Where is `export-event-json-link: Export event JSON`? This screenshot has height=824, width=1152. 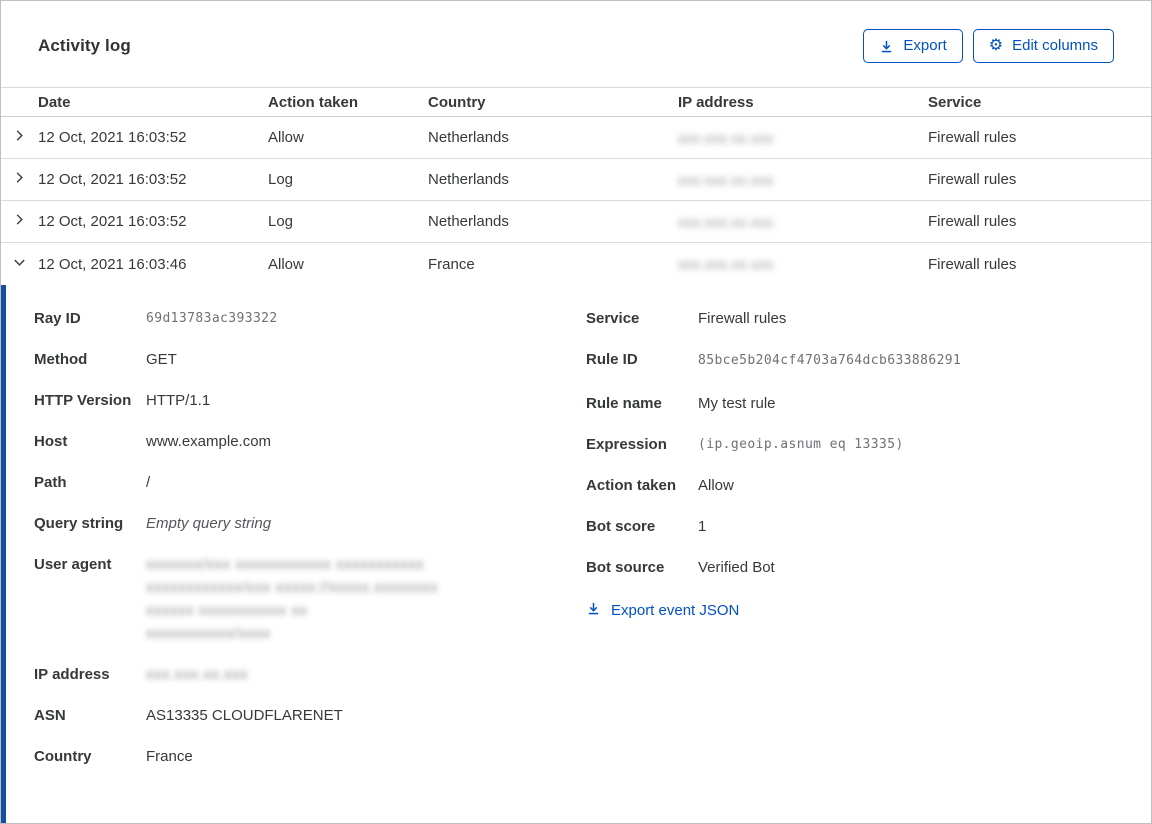
export-event-json-link: Export event JSON is located at coordinates (662, 610).